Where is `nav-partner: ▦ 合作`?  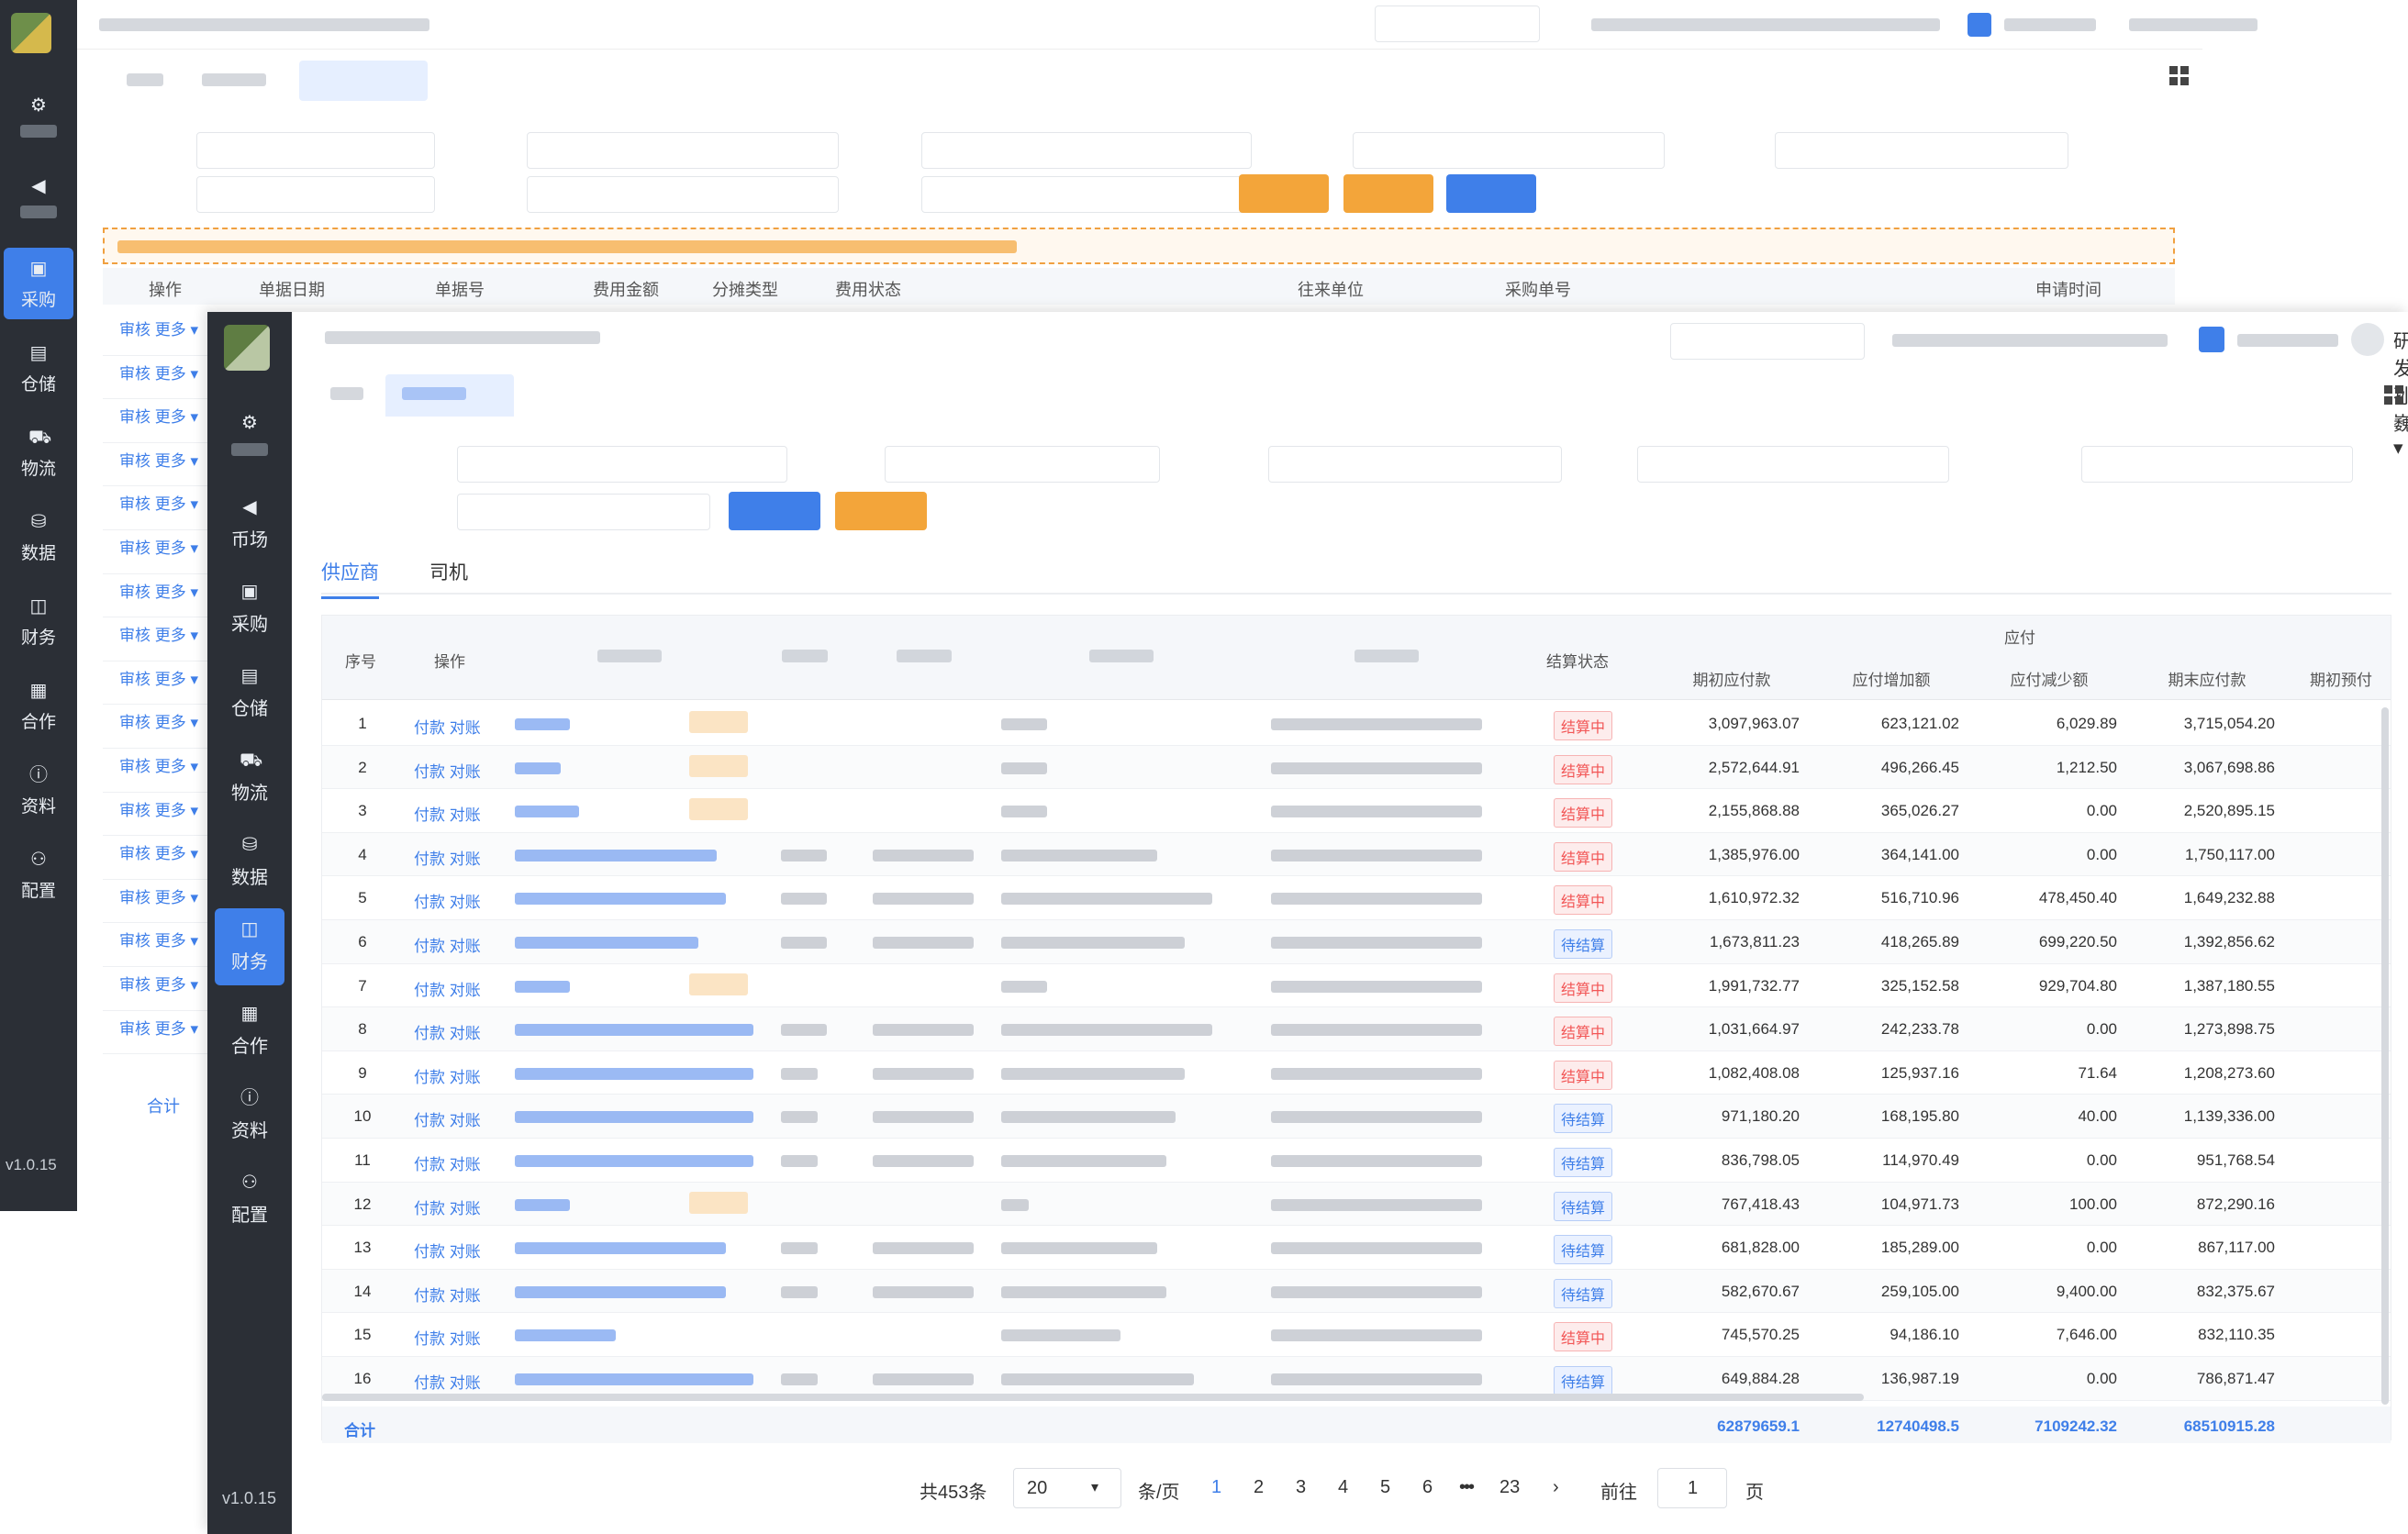 nav-partner: ▦ 合作 is located at coordinates (250, 1031).